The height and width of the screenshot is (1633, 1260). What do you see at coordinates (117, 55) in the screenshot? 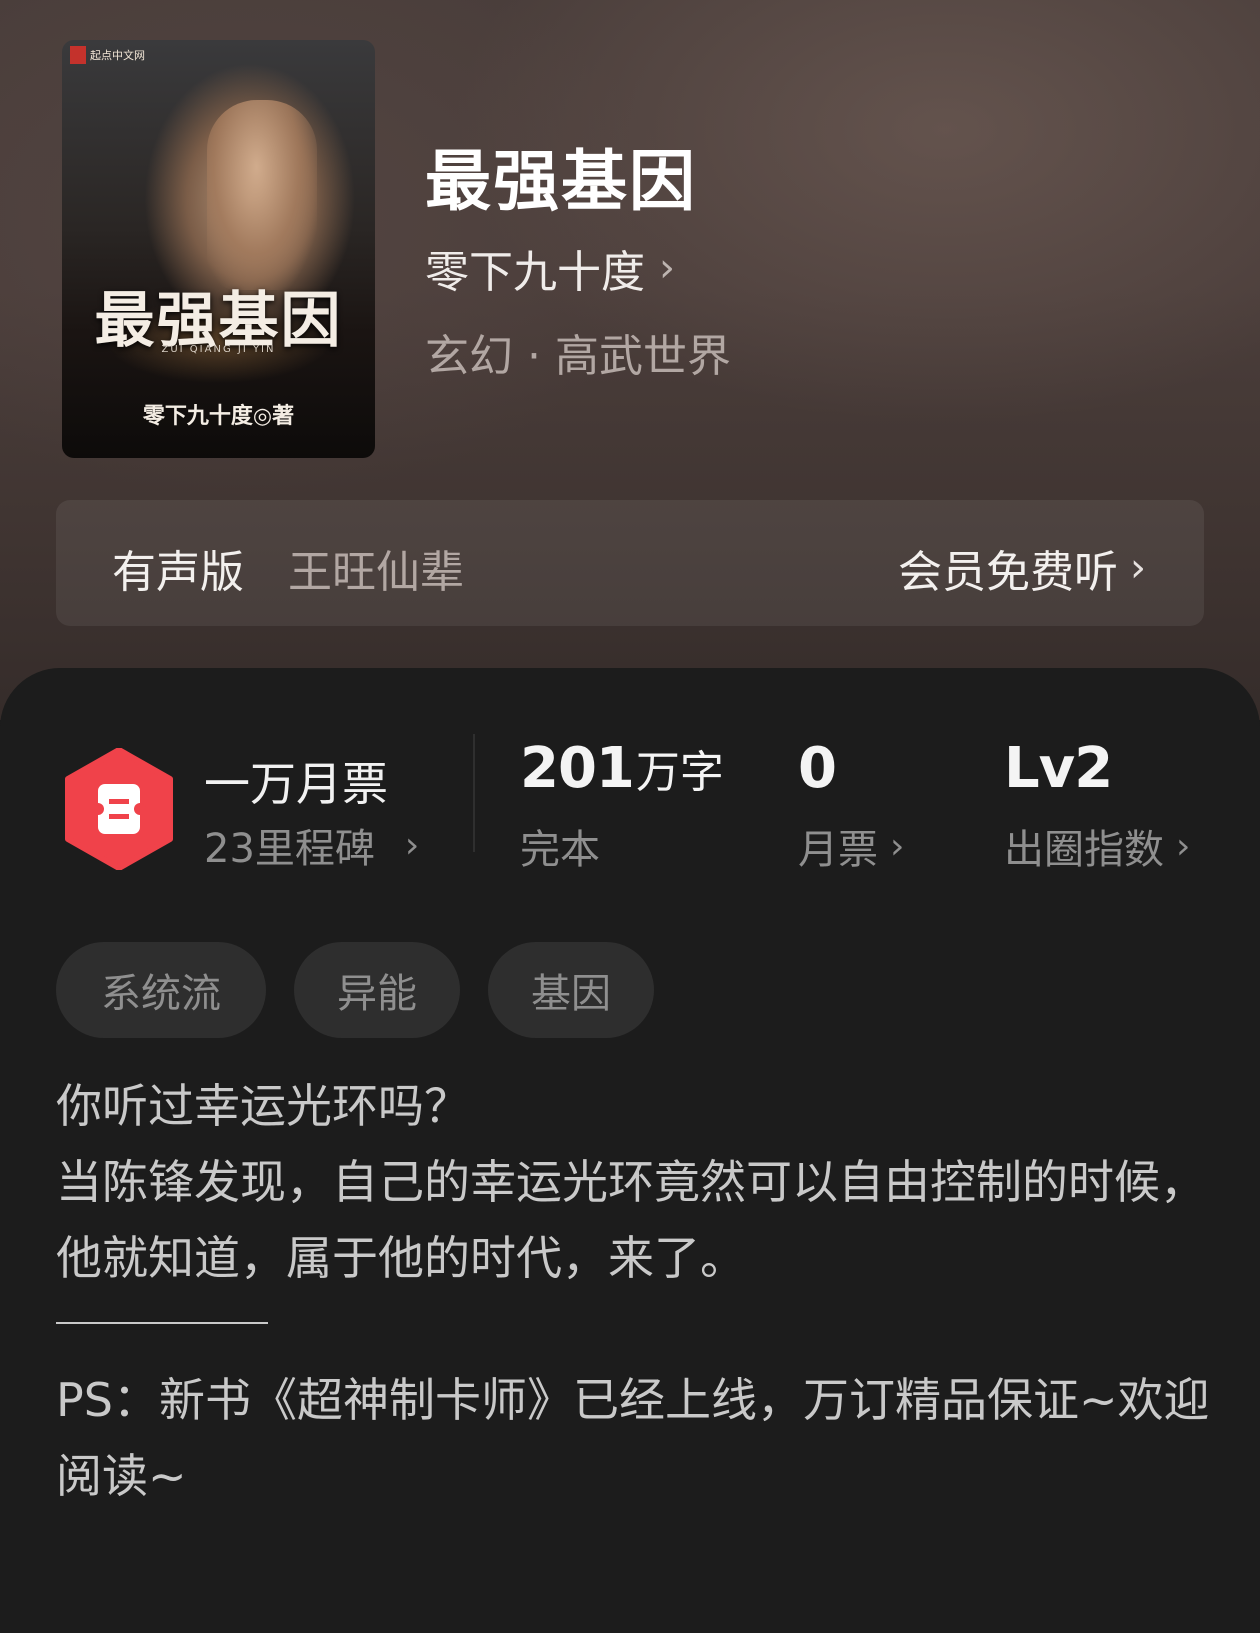
I see `cover-publisher-text: 起点中文网` at bounding box center [117, 55].